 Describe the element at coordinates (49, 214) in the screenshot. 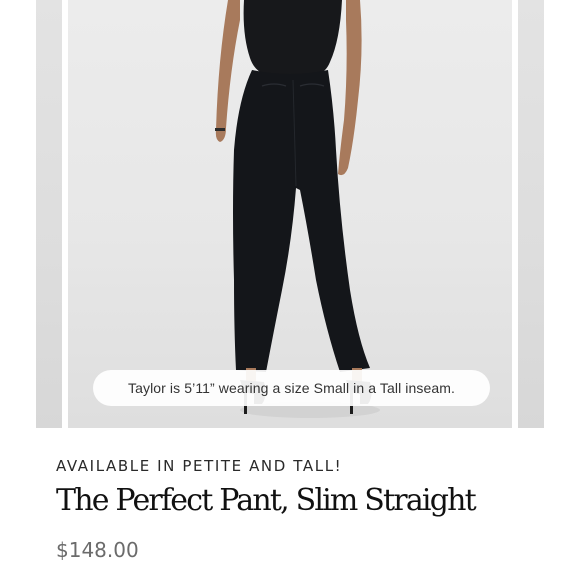

I see `previous-image-slide` at that location.